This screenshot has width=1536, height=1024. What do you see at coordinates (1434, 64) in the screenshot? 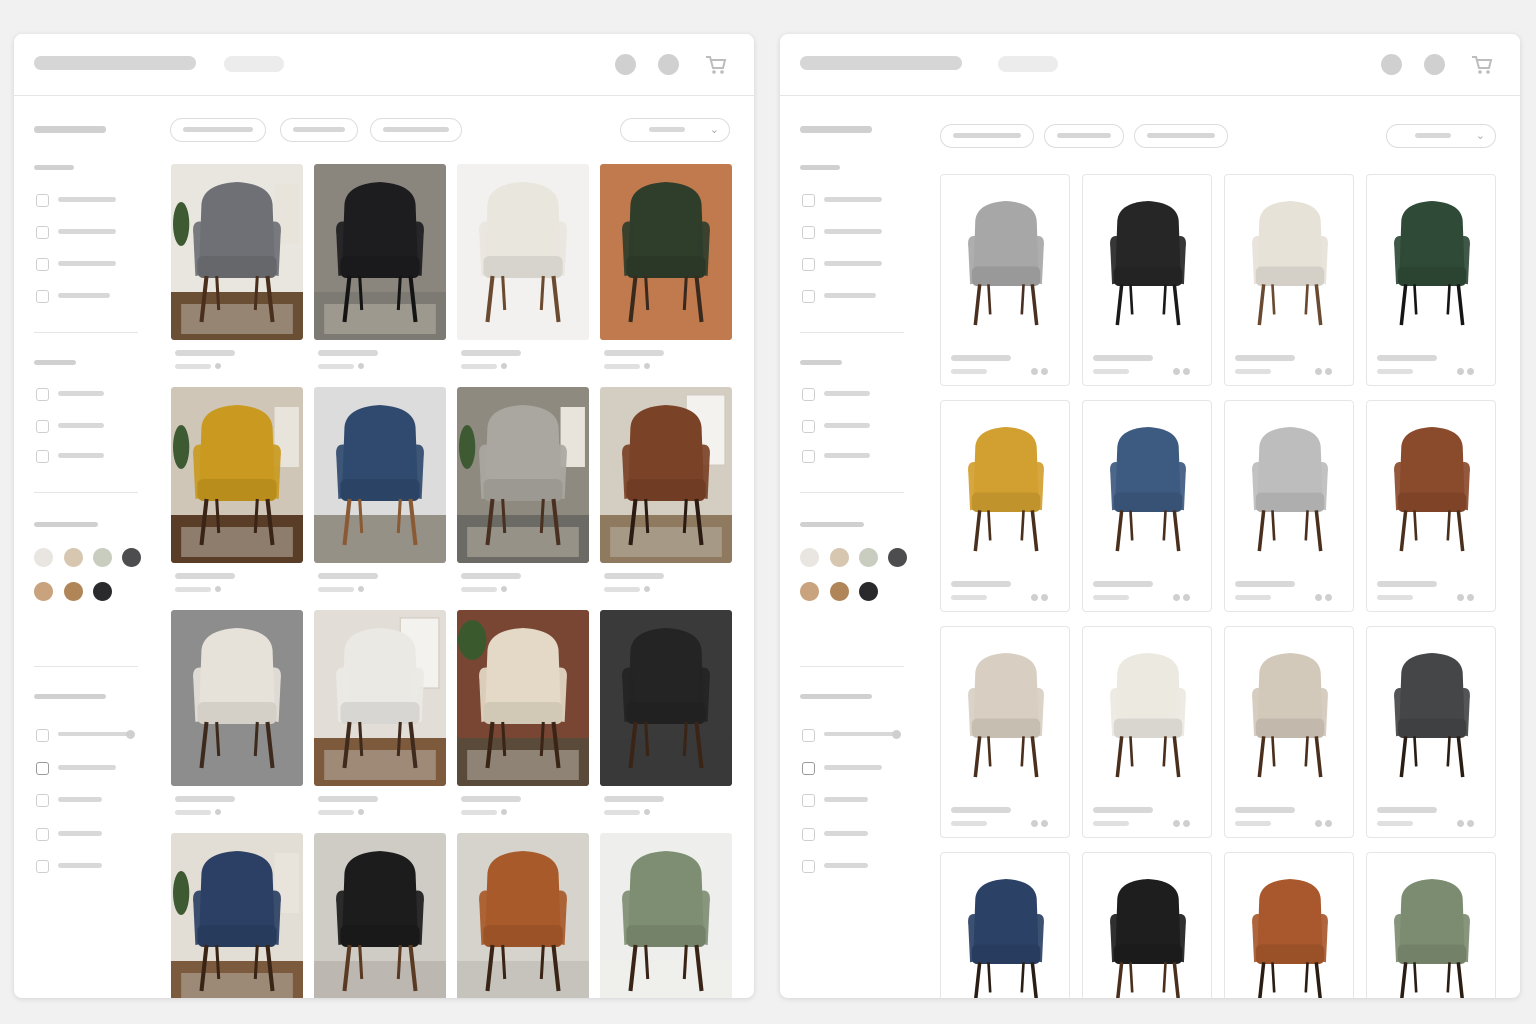
I see `user-icon` at bounding box center [1434, 64].